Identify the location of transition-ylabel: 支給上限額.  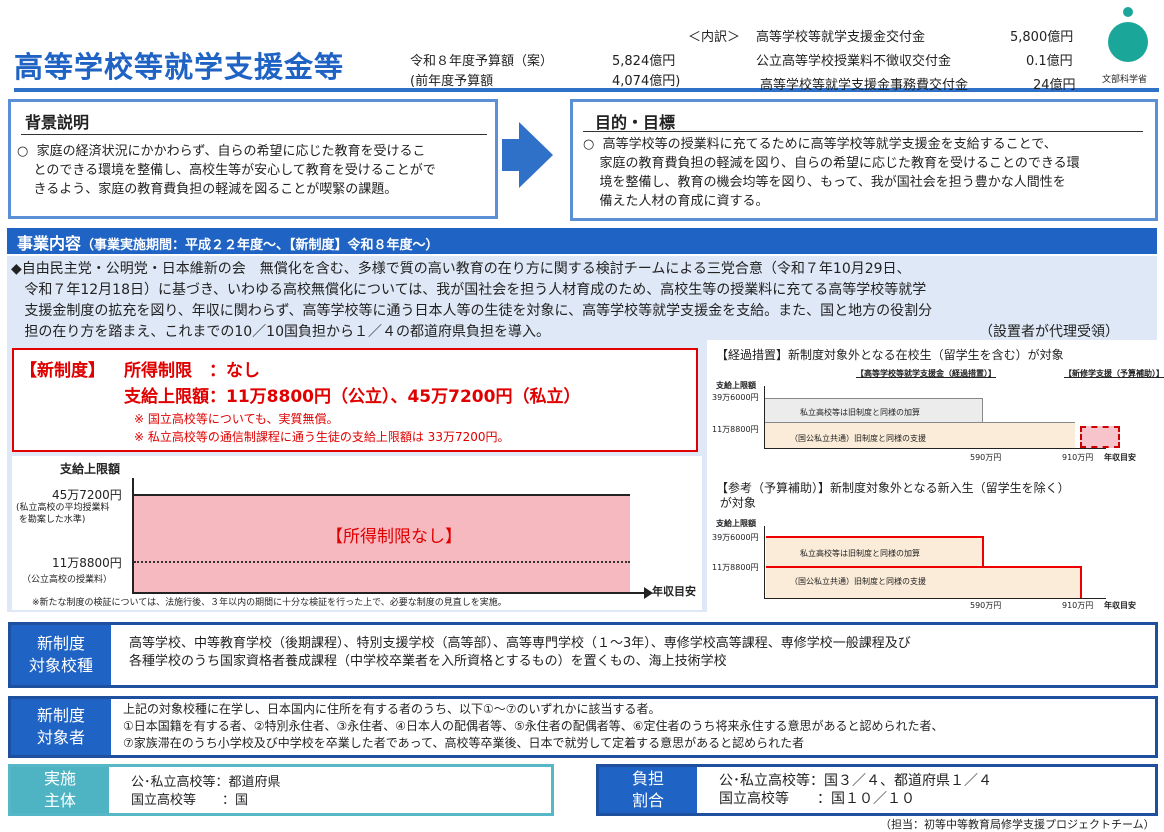
(736, 385).